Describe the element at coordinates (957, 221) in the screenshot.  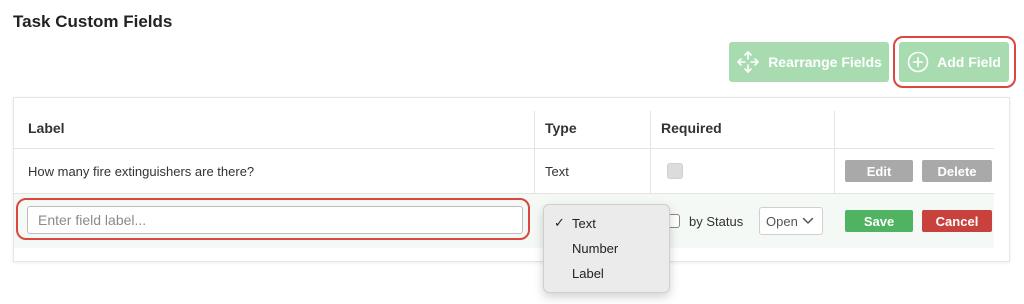
I see `cancel-button: Cancel` at that location.